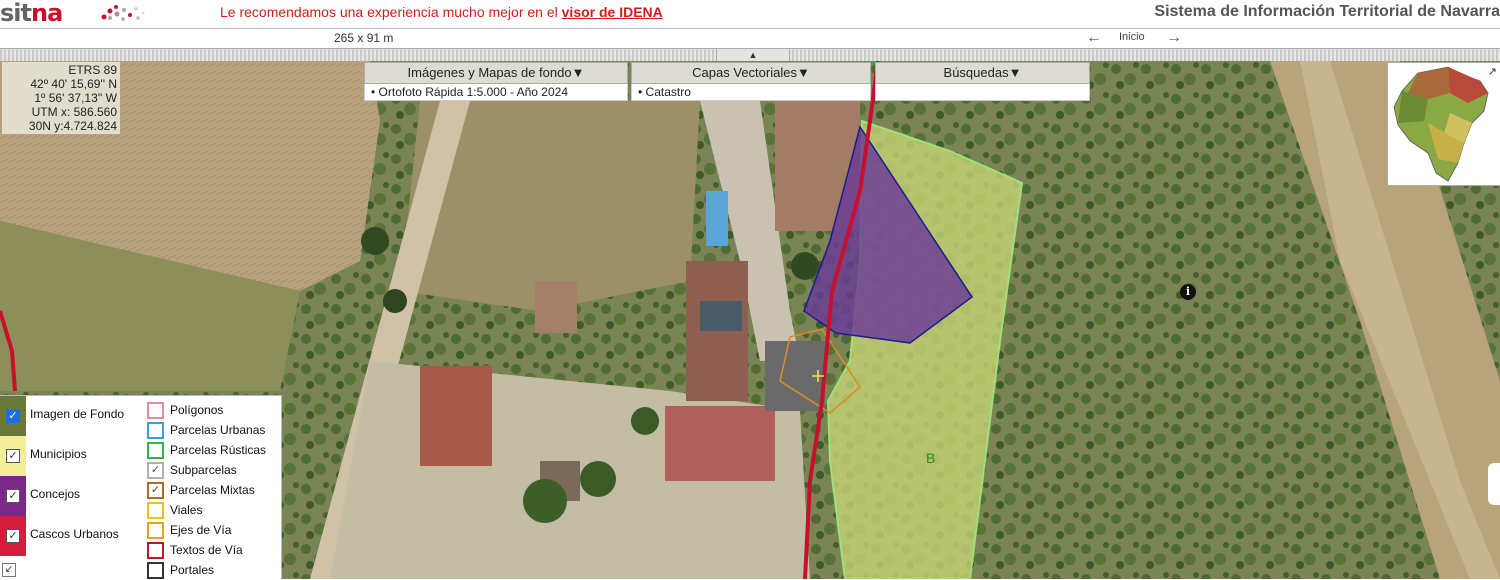 The height and width of the screenshot is (580, 1500). I want to click on layer-label: Imagen de Fondo, so click(77, 414).